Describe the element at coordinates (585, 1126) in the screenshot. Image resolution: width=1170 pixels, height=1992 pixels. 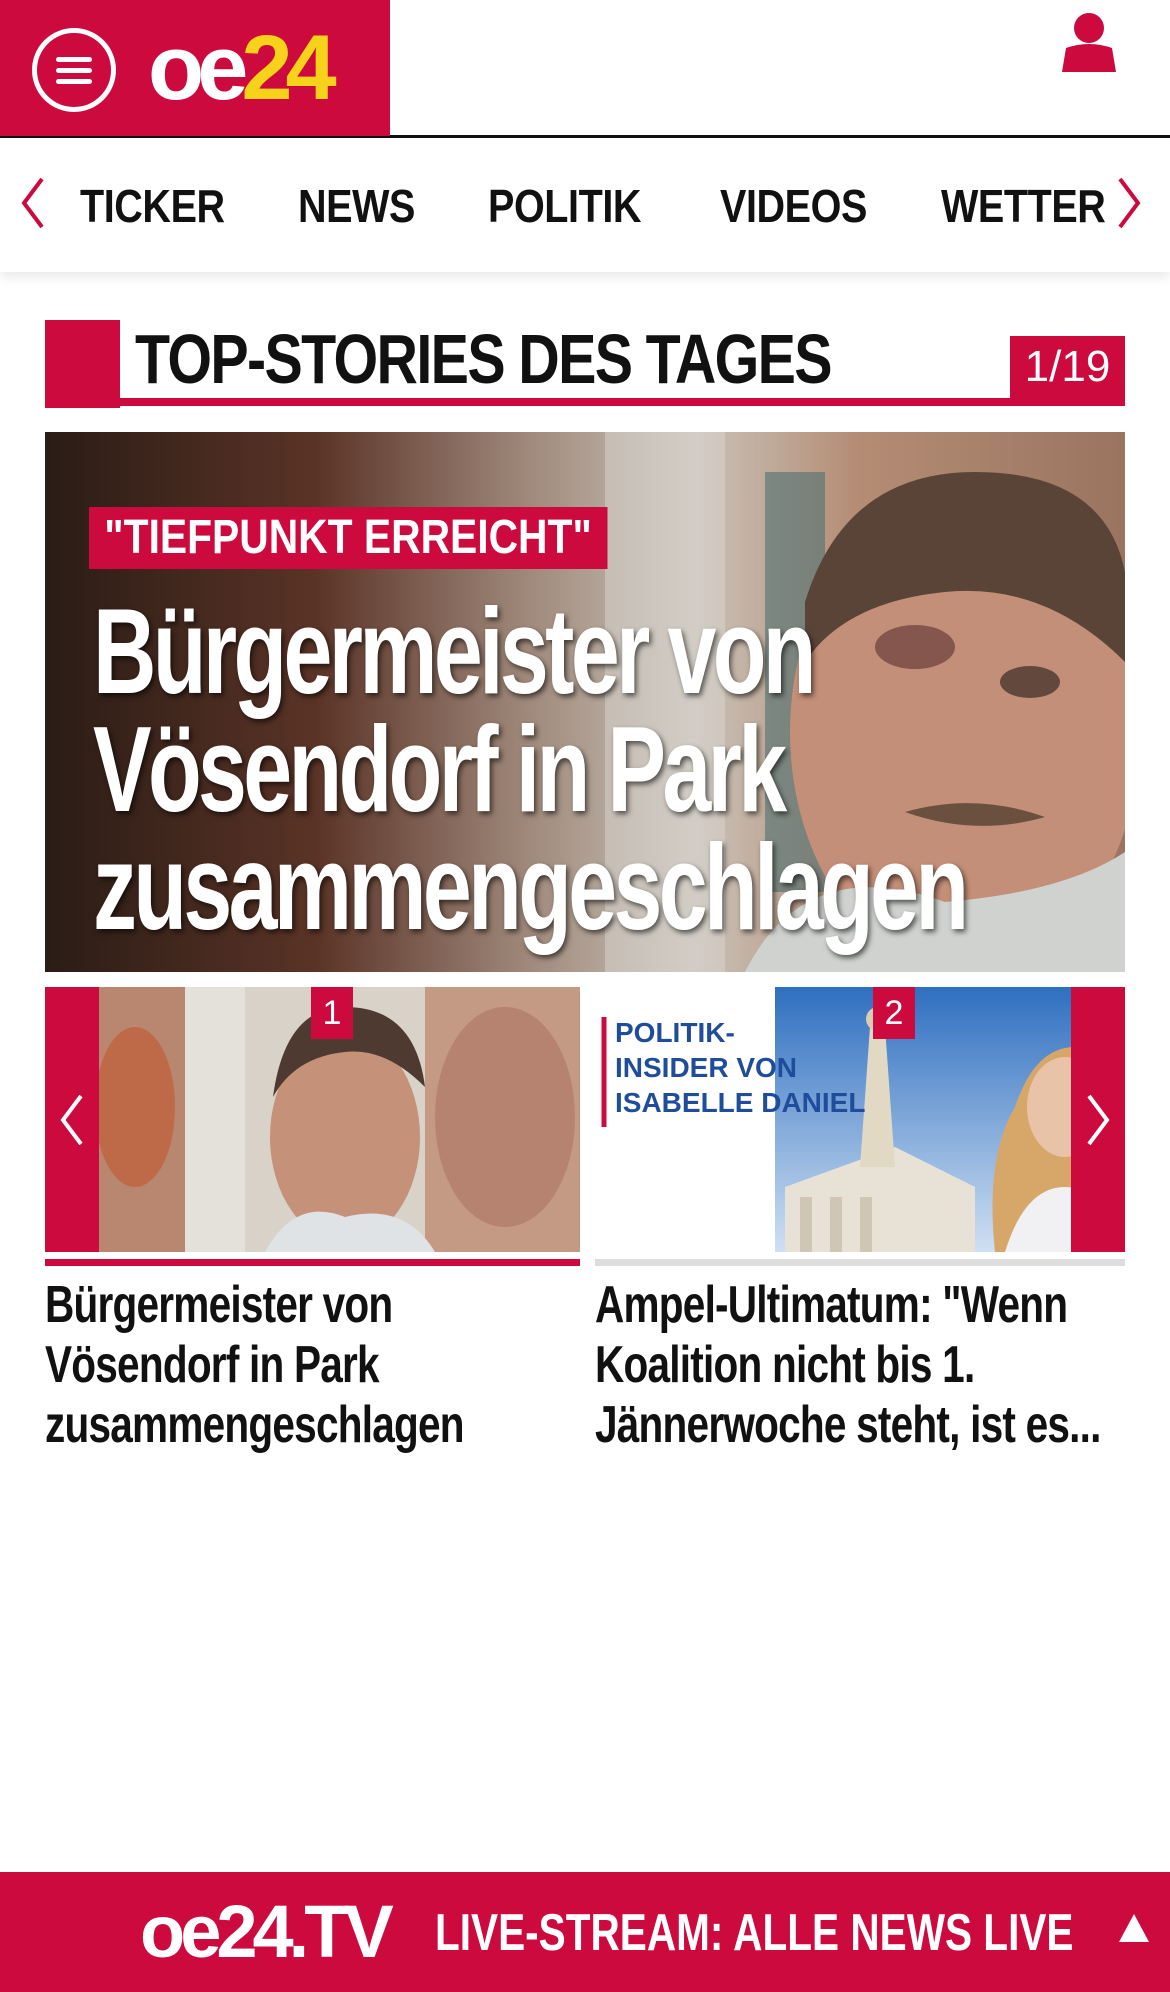
I see `story-carousel: 1 POLITIK- INSIDER VON ISABELLE DANIEL 2` at that location.